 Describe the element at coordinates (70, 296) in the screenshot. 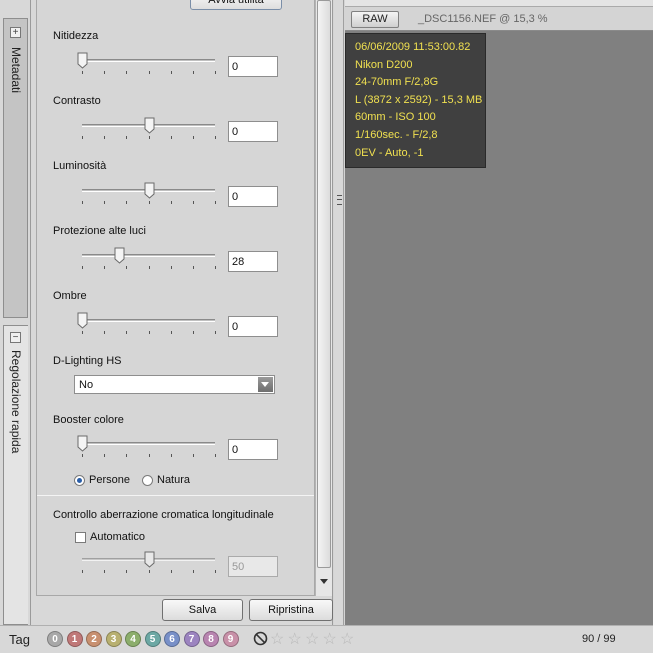

I see `ombre-label: Ombre` at that location.